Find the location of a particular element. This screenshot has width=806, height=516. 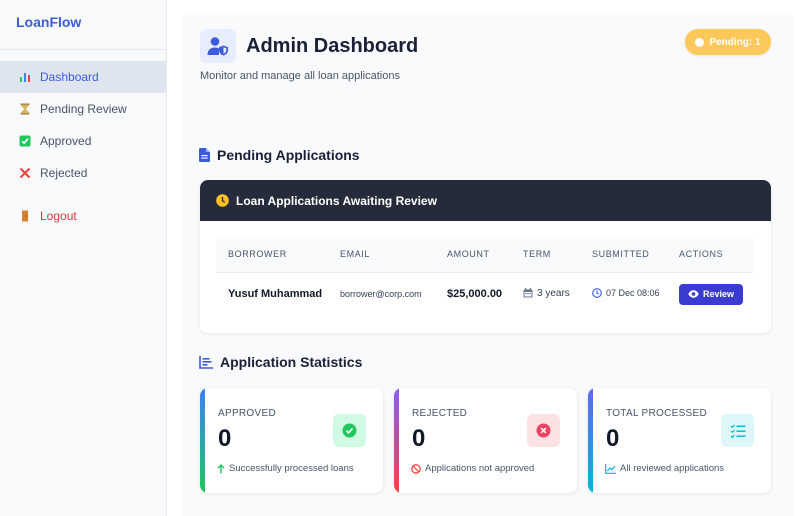

borrower-name: Yusuf Muhammad is located at coordinates (275, 294).